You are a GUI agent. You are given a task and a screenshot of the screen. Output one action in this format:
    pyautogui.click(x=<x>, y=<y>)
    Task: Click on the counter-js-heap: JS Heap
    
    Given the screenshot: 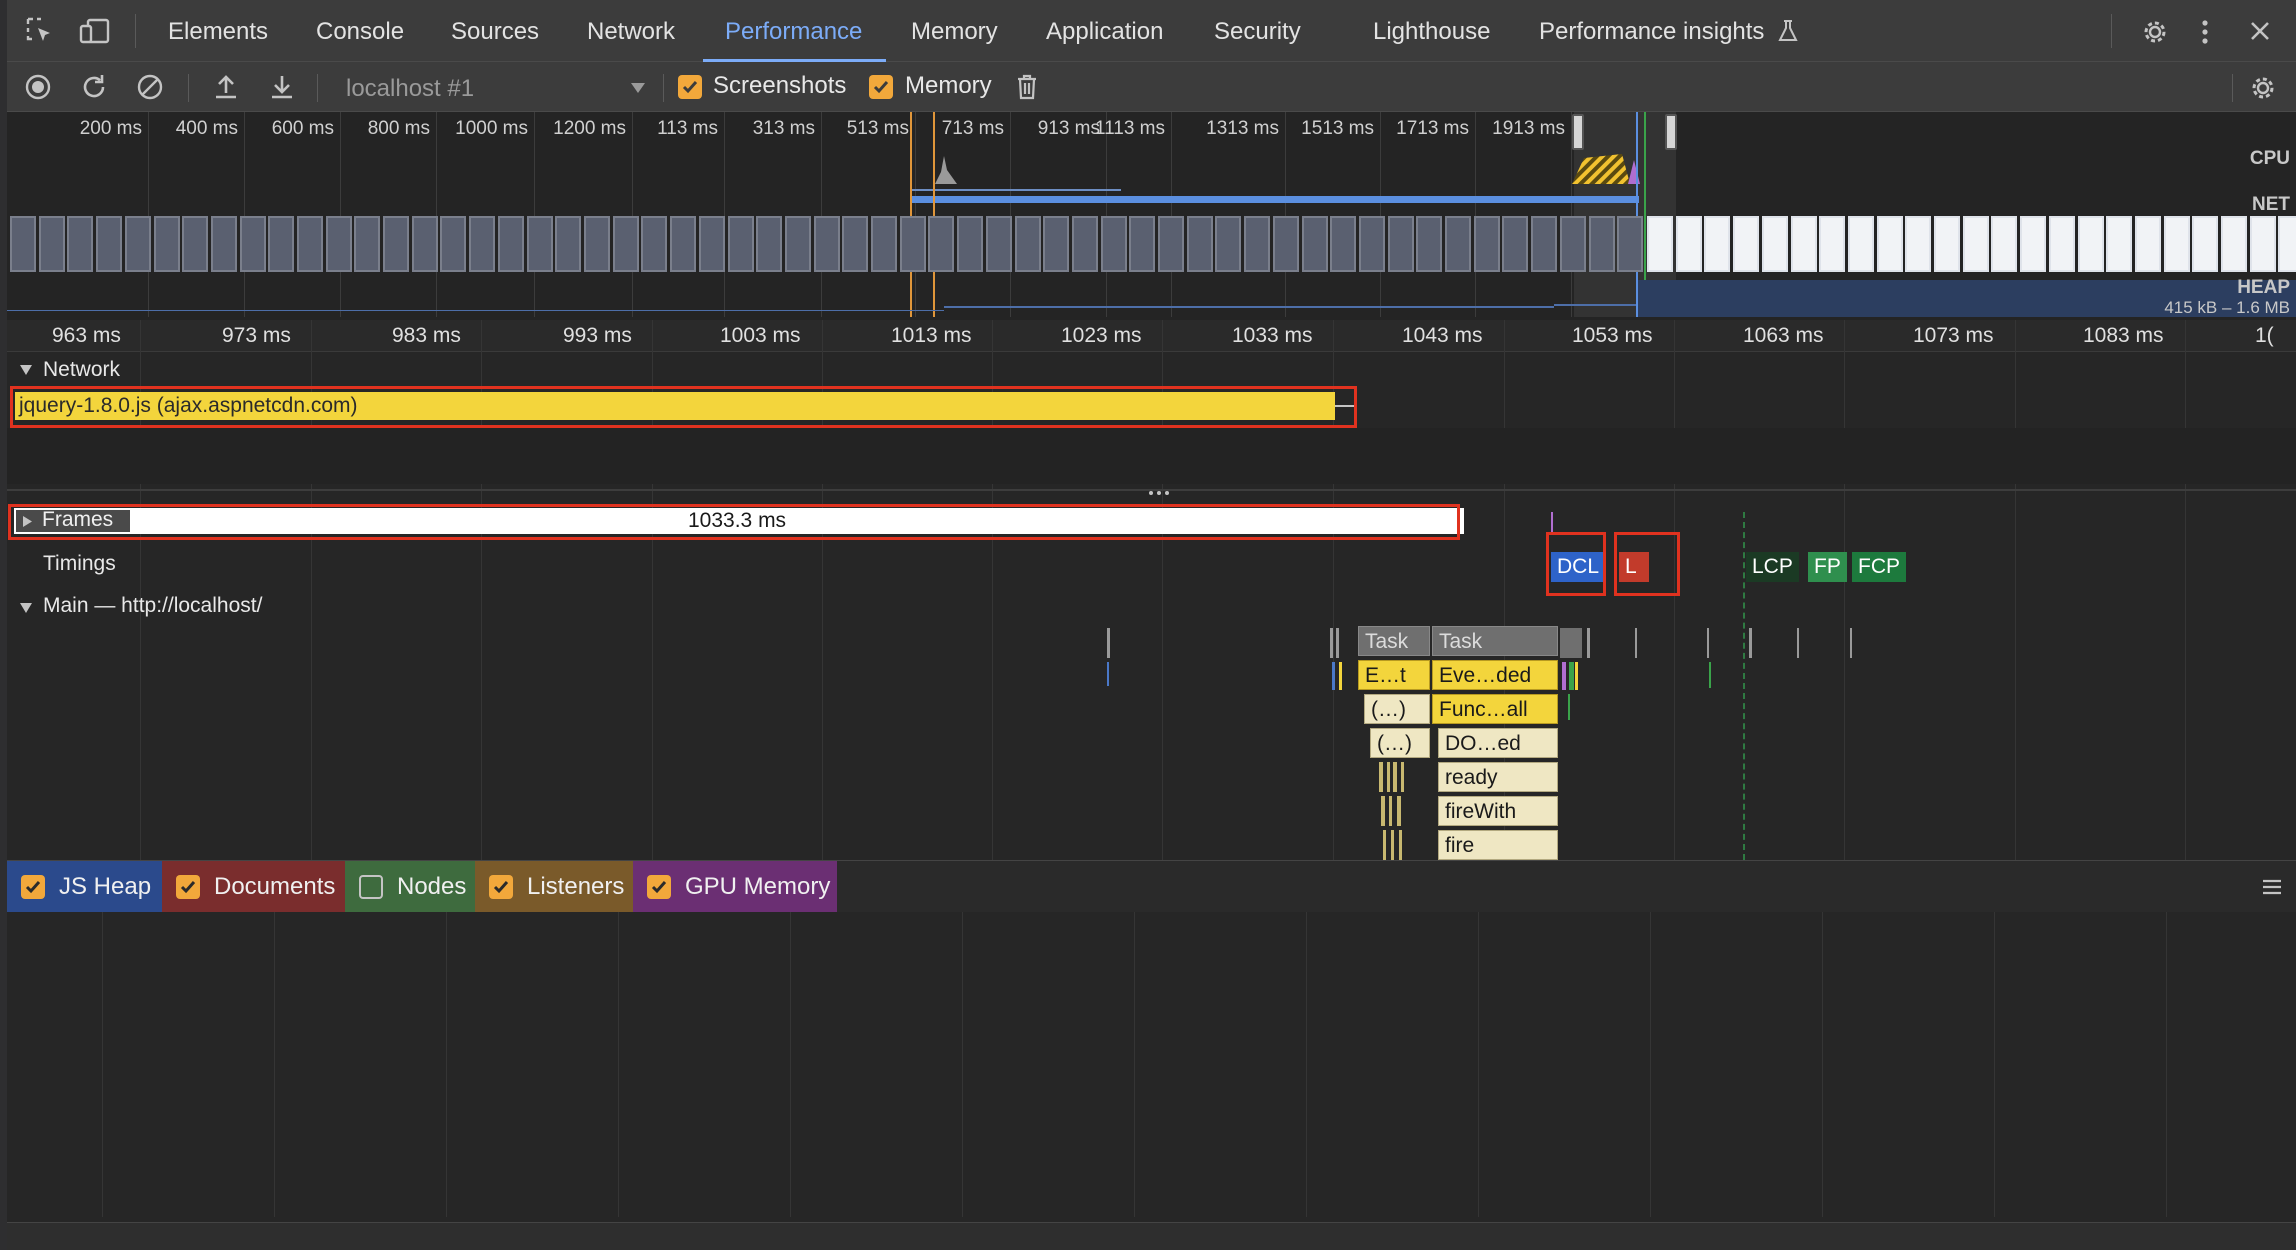 What is the action you would take?
    pyautogui.click(x=84, y=887)
    